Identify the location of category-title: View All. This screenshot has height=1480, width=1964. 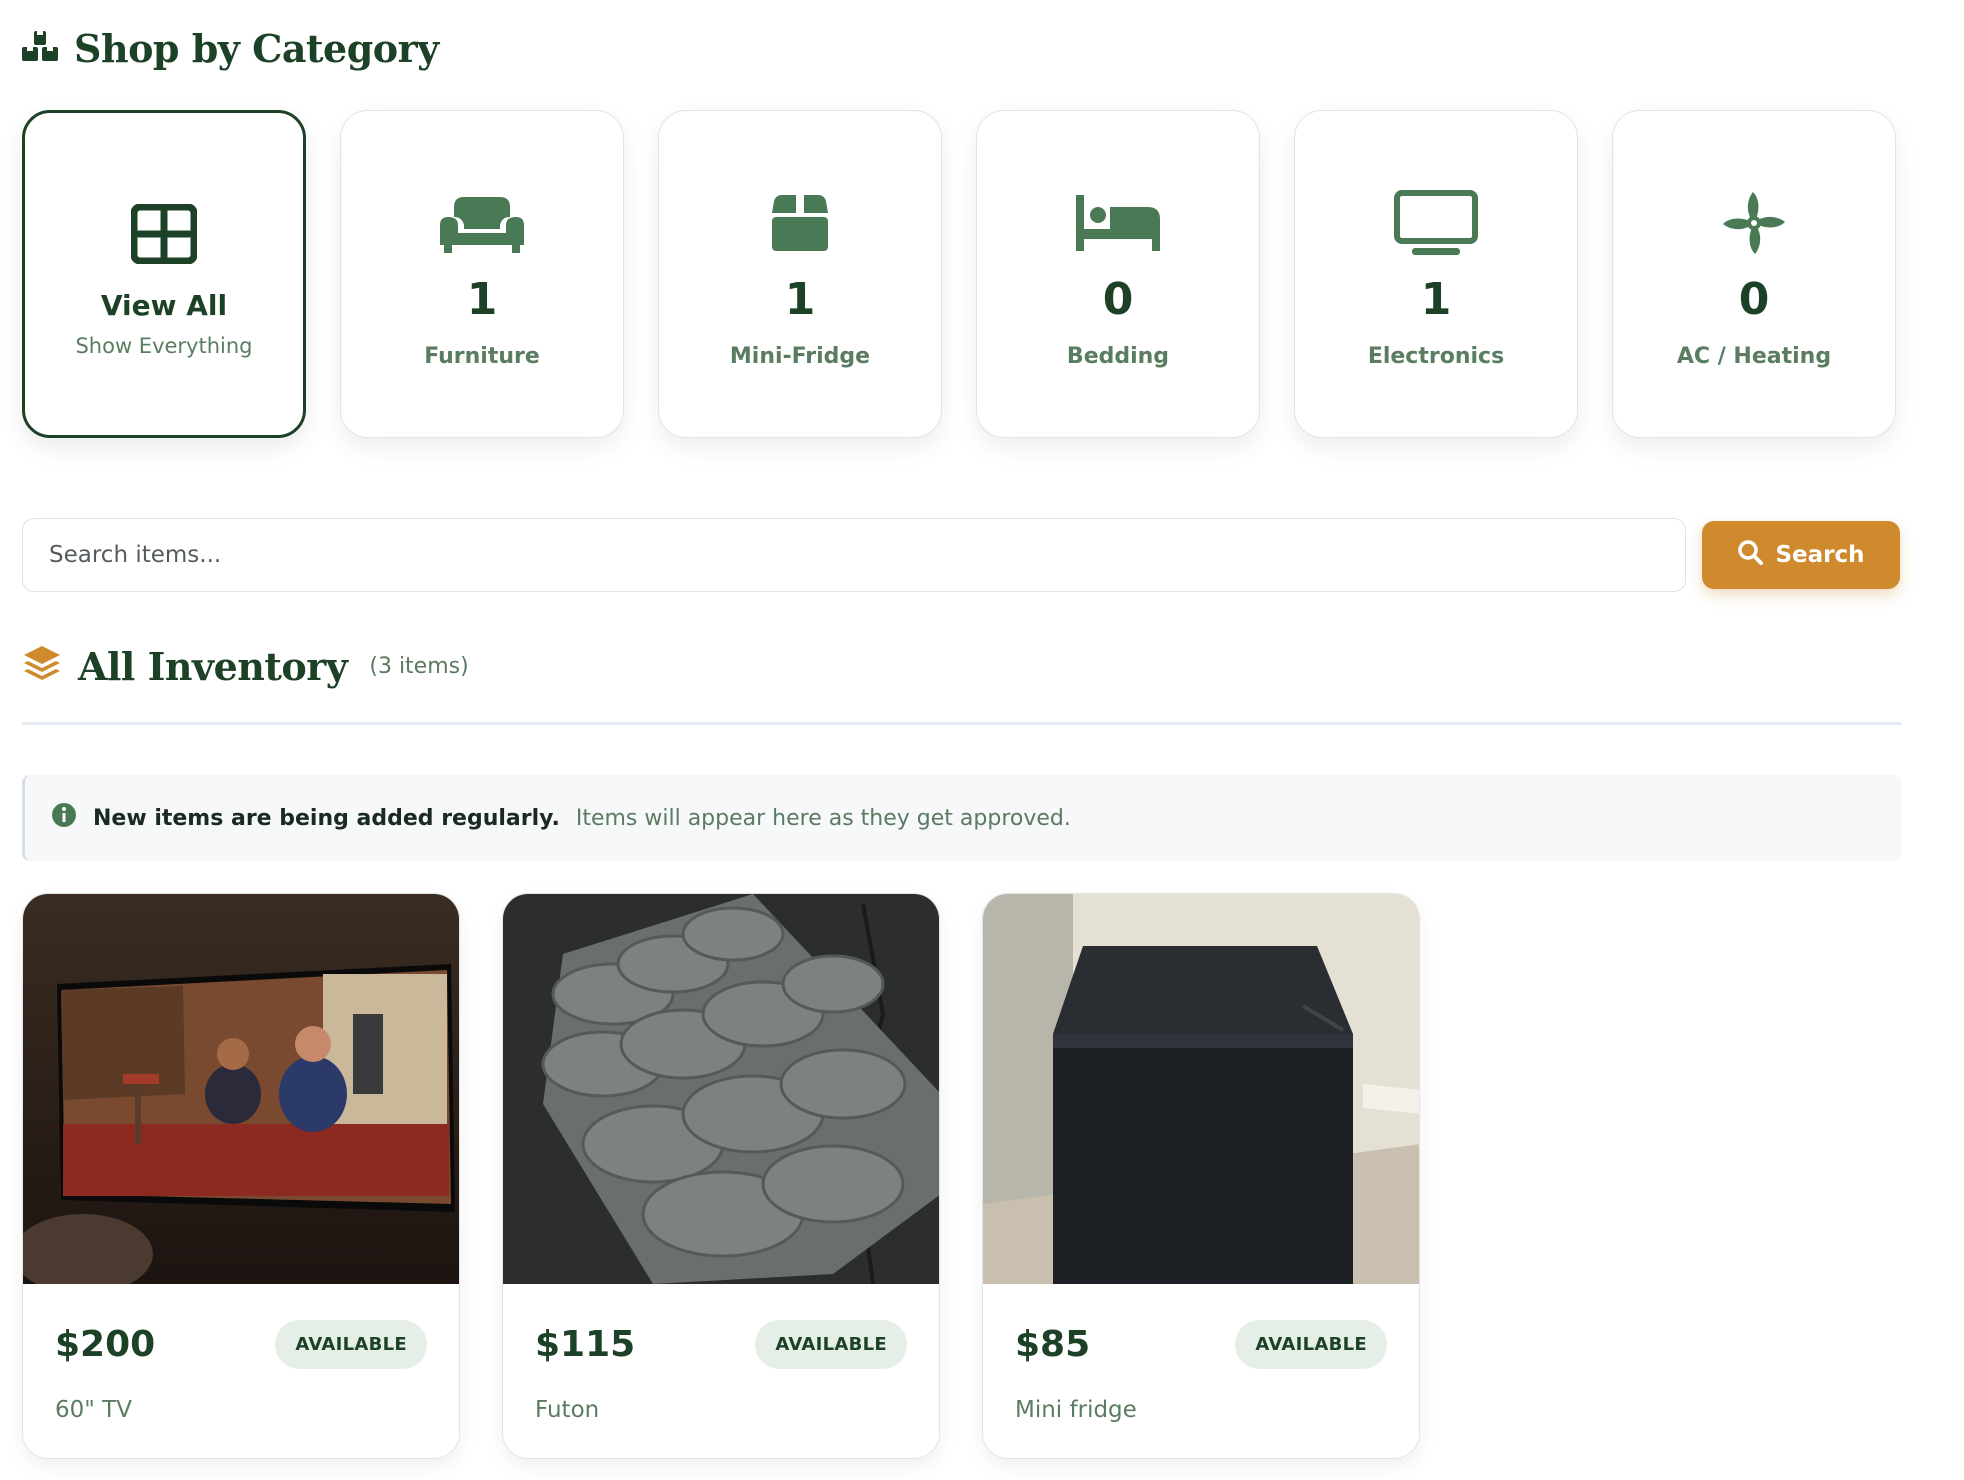
(164, 305).